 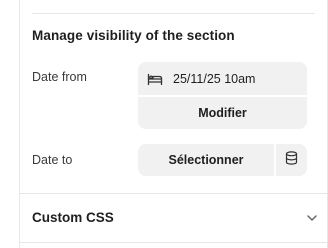 What do you see at coordinates (206, 160) in the screenshot?
I see `select-date-button: Sélectionner` at bounding box center [206, 160].